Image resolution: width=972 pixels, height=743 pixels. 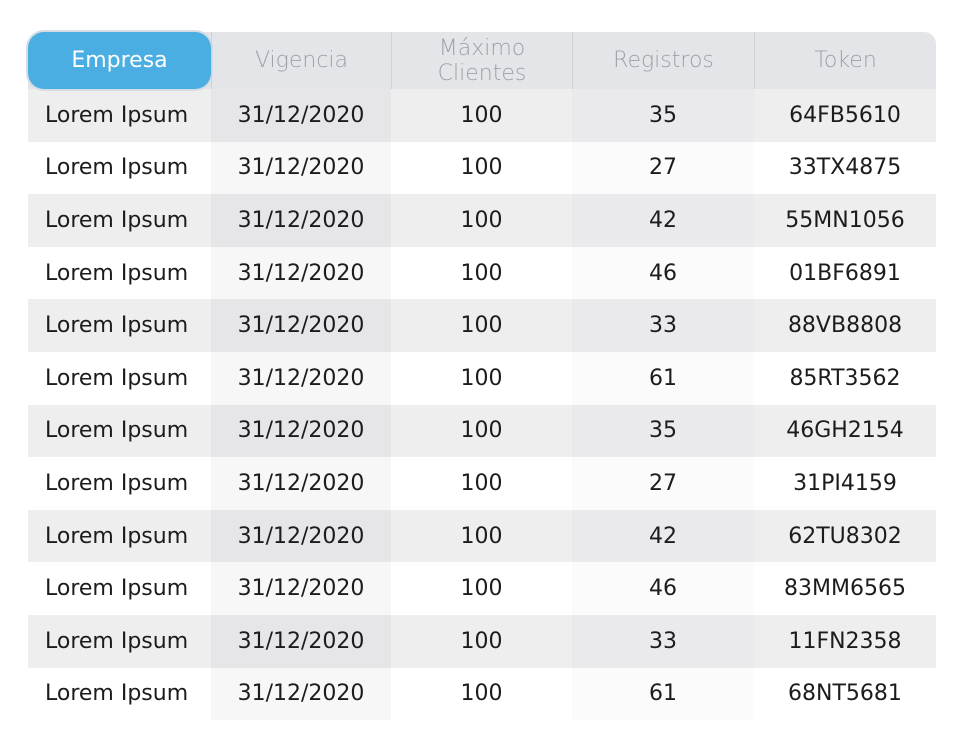 What do you see at coordinates (845, 588) in the screenshot?
I see `token-cell: 83MM6565` at bounding box center [845, 588].